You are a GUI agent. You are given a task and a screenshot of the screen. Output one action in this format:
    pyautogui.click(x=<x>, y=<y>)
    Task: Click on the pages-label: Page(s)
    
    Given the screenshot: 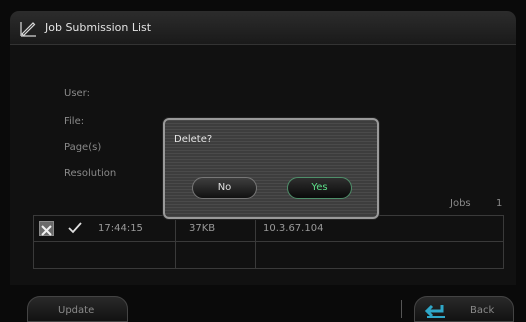 What is the action you would take?
    pyautogui.click(x=83, y=147)
    